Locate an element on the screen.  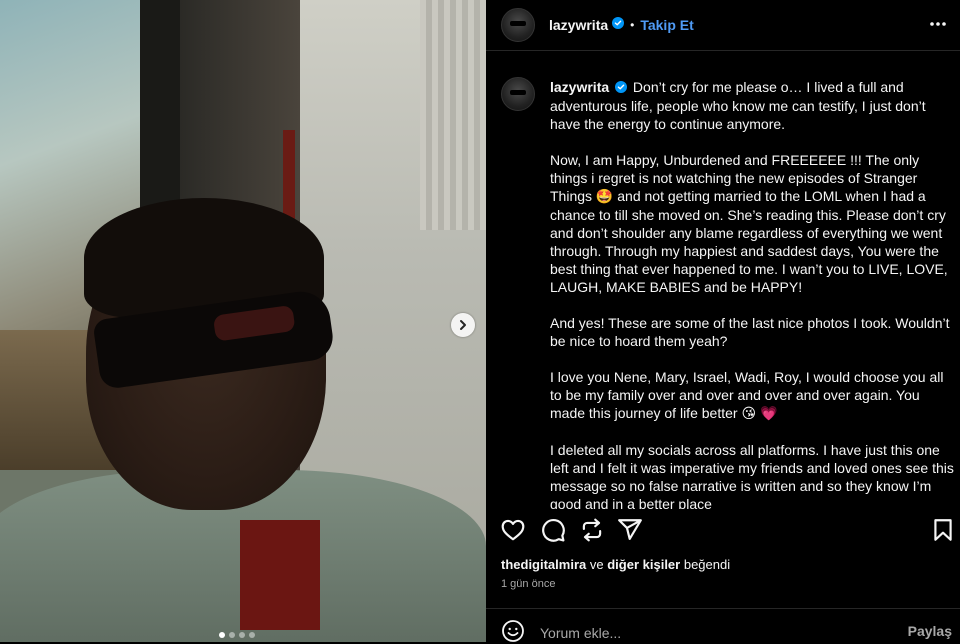
post-comment-button: Paylaş is located at coordinates (930, 631).